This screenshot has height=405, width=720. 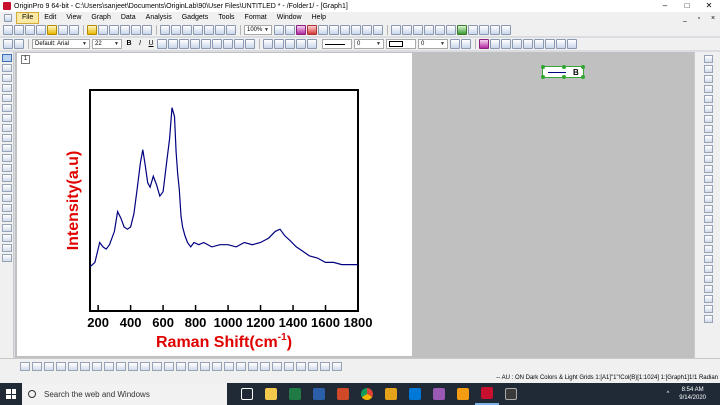 What do you see at coordinates (687, 6) in the screenshot?
I see `maximize-button: □` at bounding box center [687, 6].